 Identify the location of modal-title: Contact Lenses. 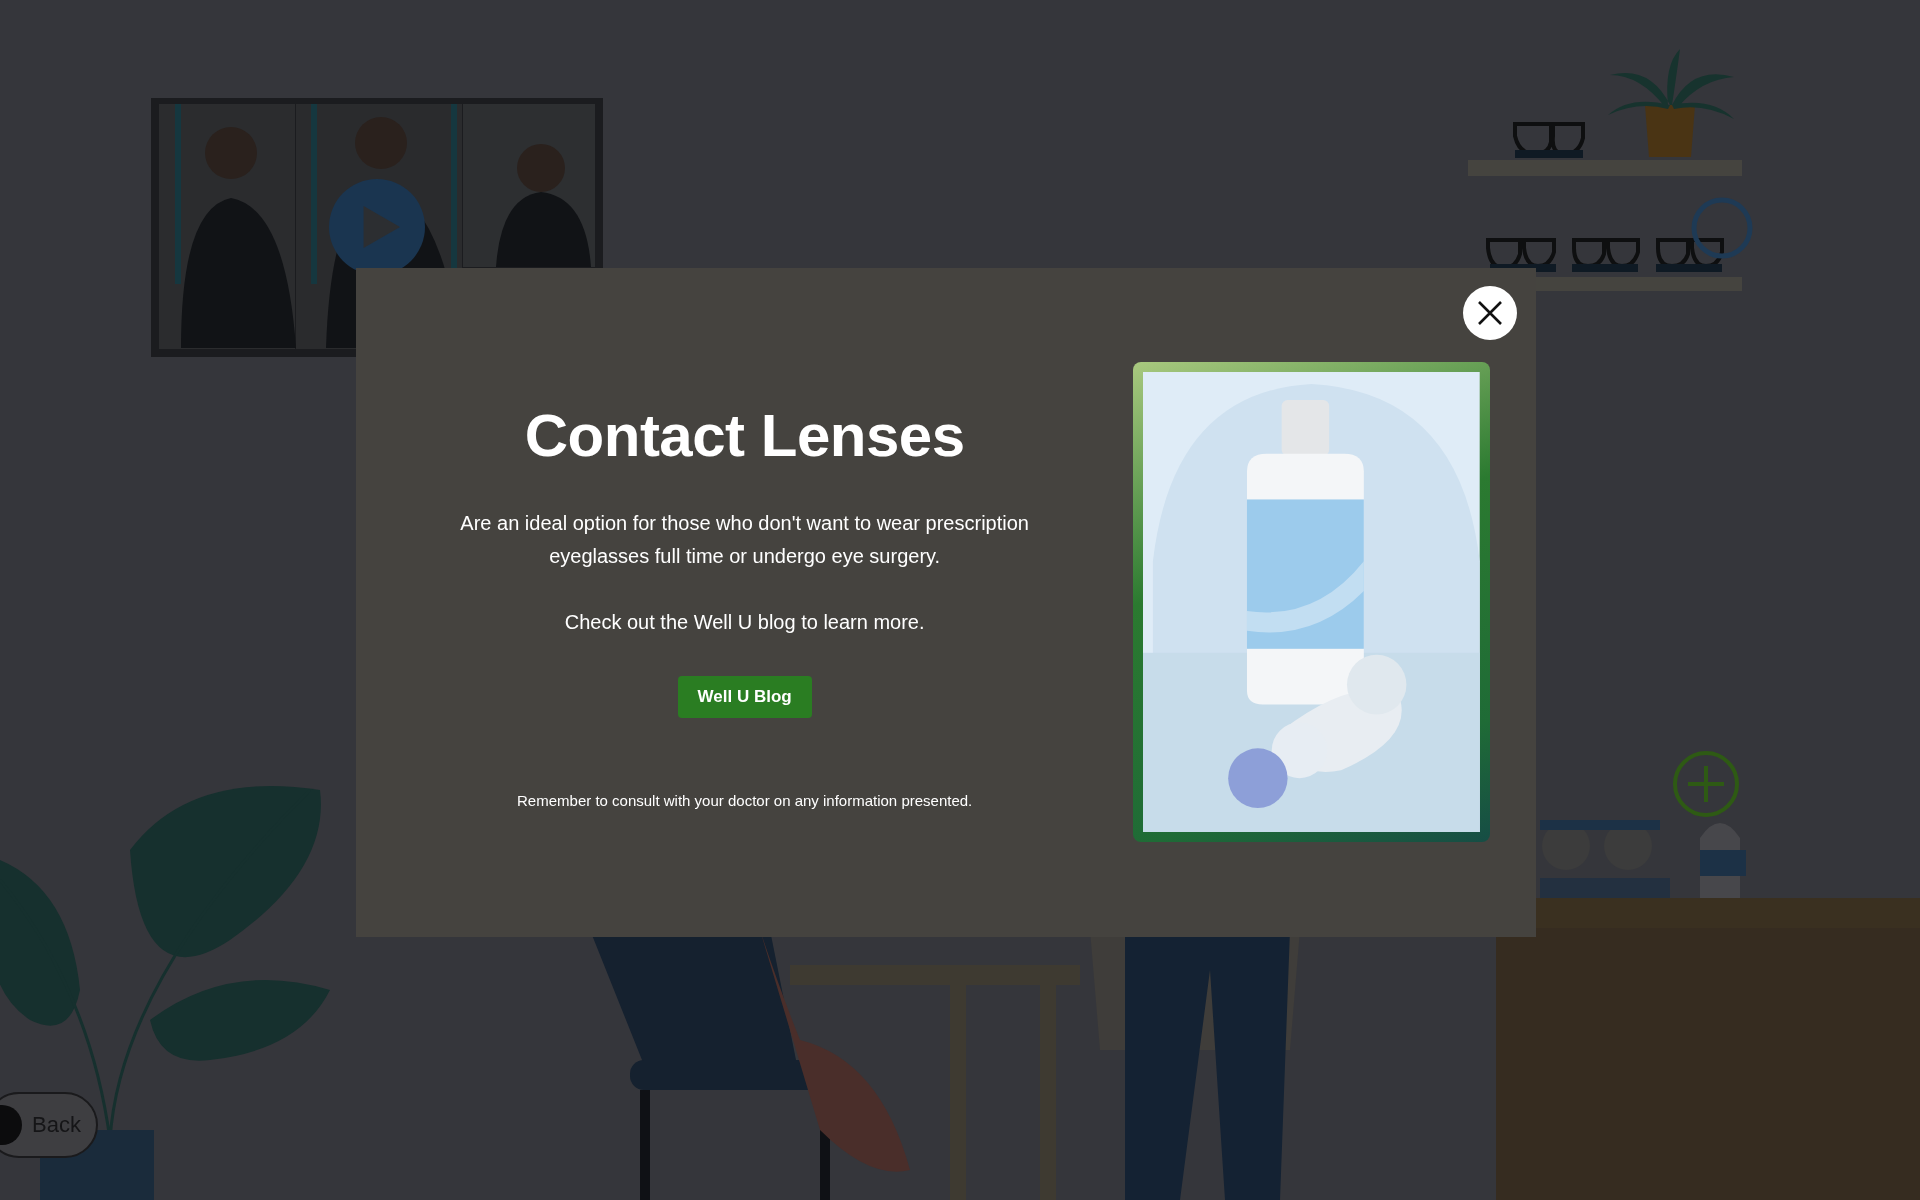
(744, 435).